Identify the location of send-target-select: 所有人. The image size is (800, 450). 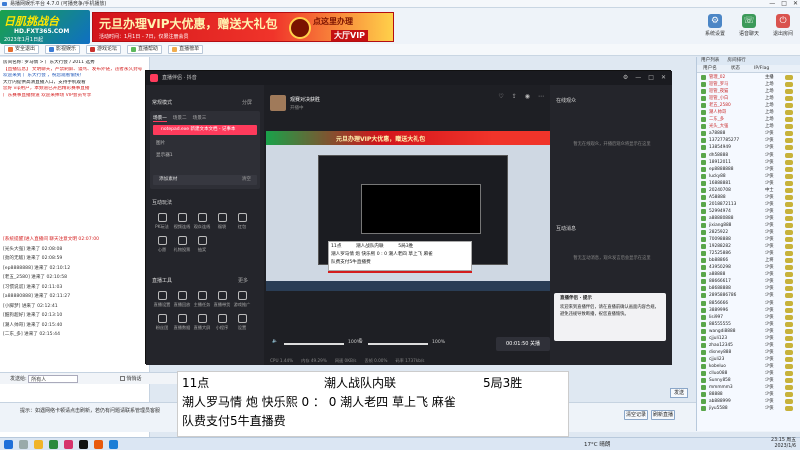
(53, 378).